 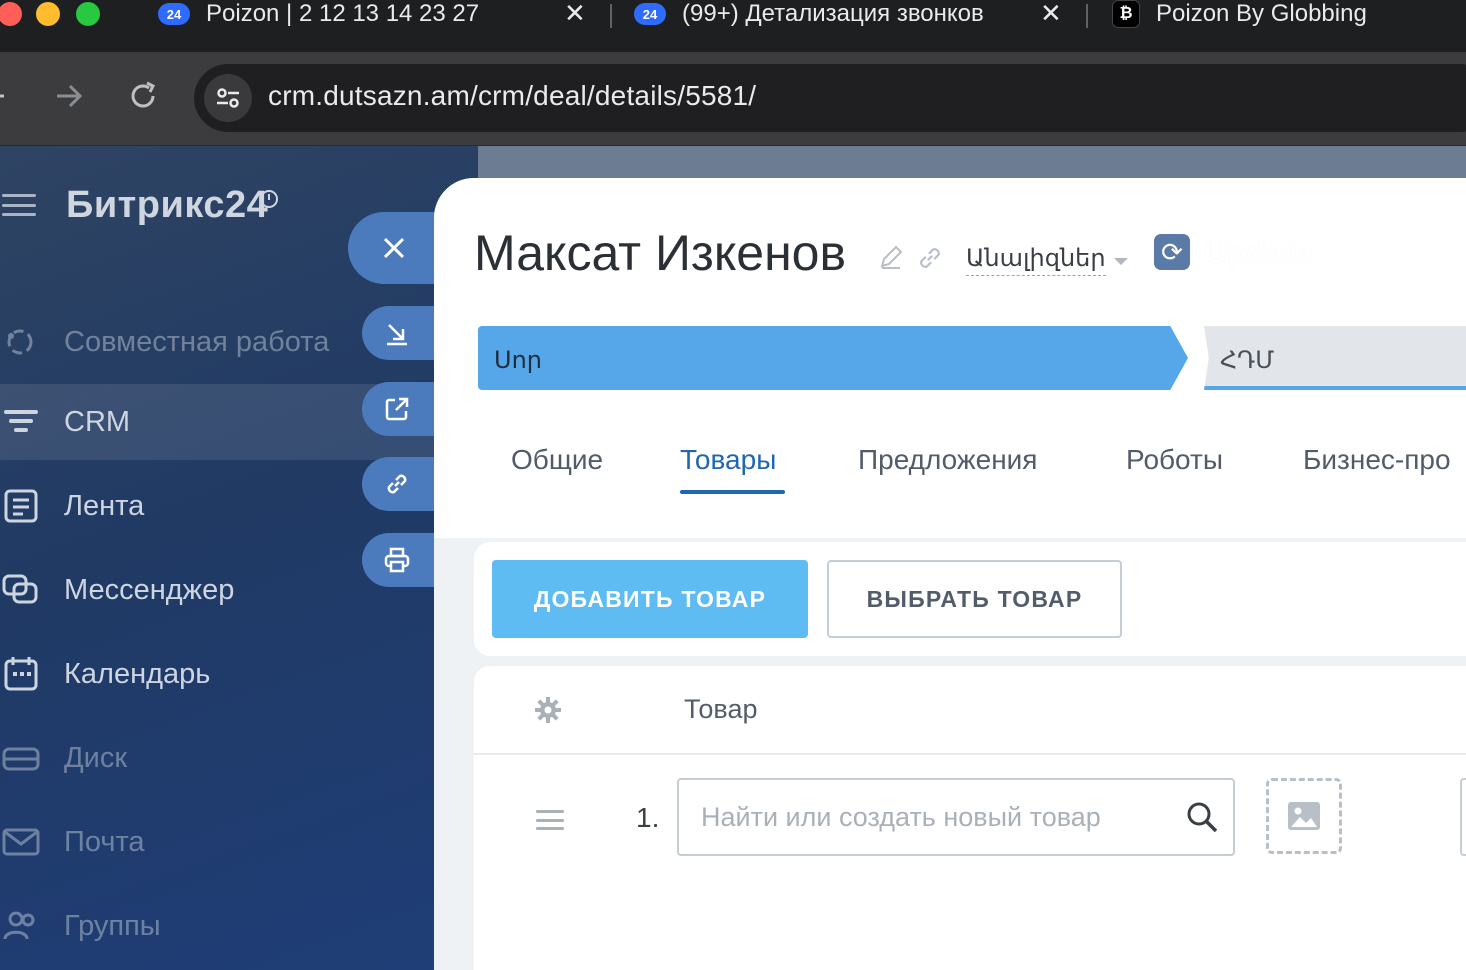 I want to click on url-text: crm.dutsazn.am/crm/deal/details/5581/, so click(x=512, y=96).